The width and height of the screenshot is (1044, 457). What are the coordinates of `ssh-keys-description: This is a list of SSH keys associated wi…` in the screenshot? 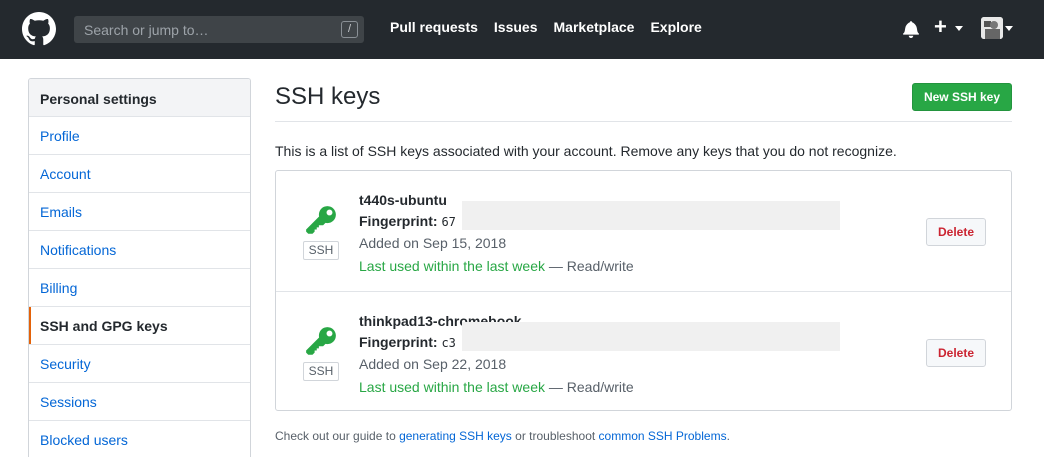 It's located at (586, 151).